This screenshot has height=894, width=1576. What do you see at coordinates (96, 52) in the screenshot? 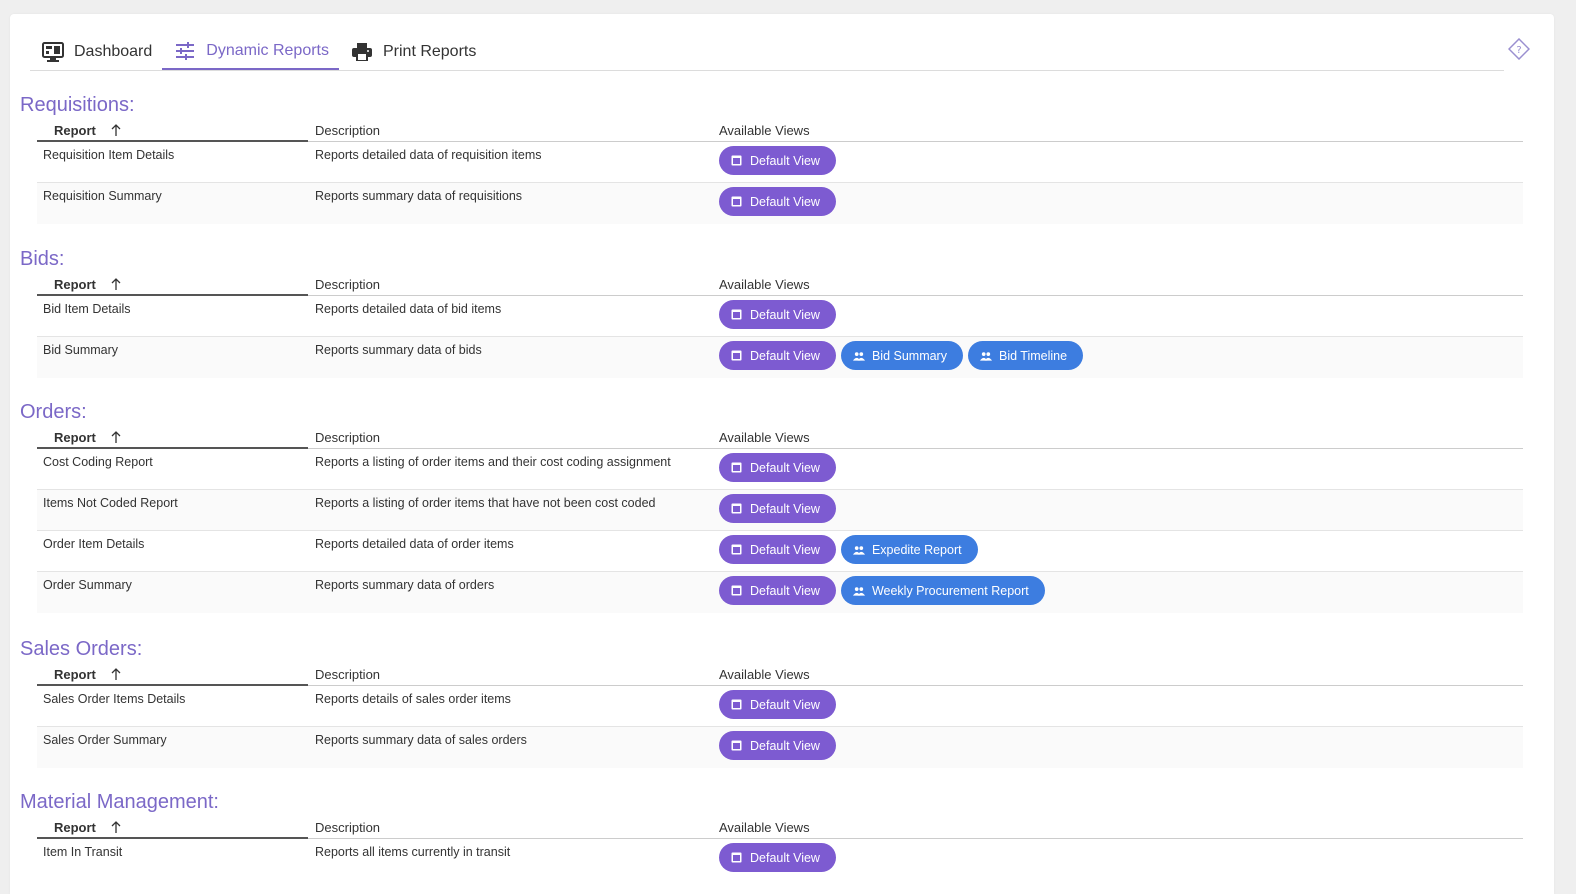
I see `tab-dashboard: Dashboard` at bounding box center [96, 52].